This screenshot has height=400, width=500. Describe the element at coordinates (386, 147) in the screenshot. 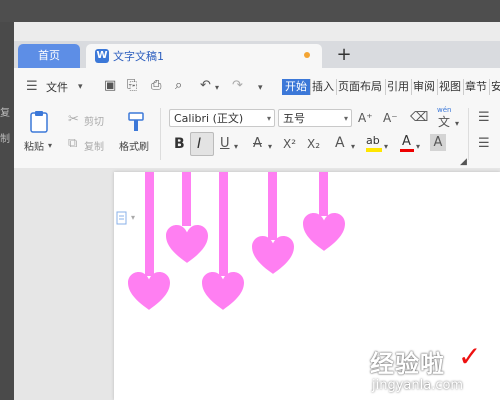

I see `highlight-dropdown-icon: ▾` at that location.